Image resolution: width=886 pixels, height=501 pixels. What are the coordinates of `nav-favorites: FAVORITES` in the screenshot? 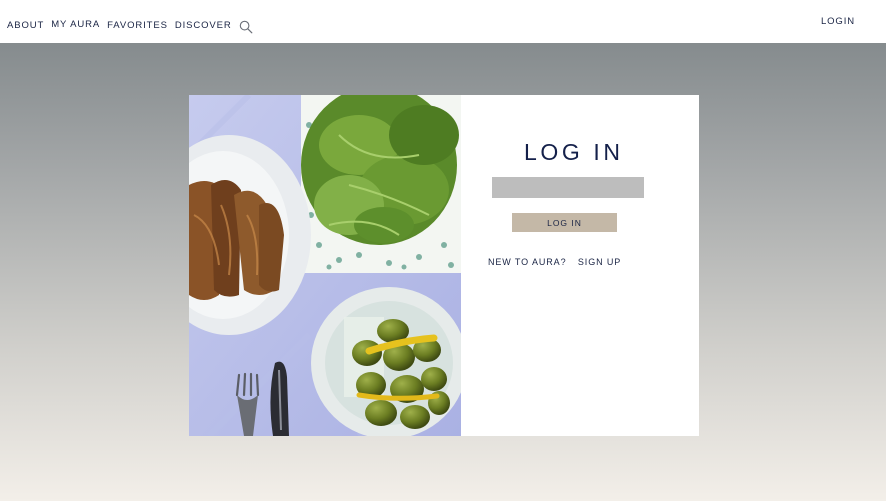 It's located at (137, 26).